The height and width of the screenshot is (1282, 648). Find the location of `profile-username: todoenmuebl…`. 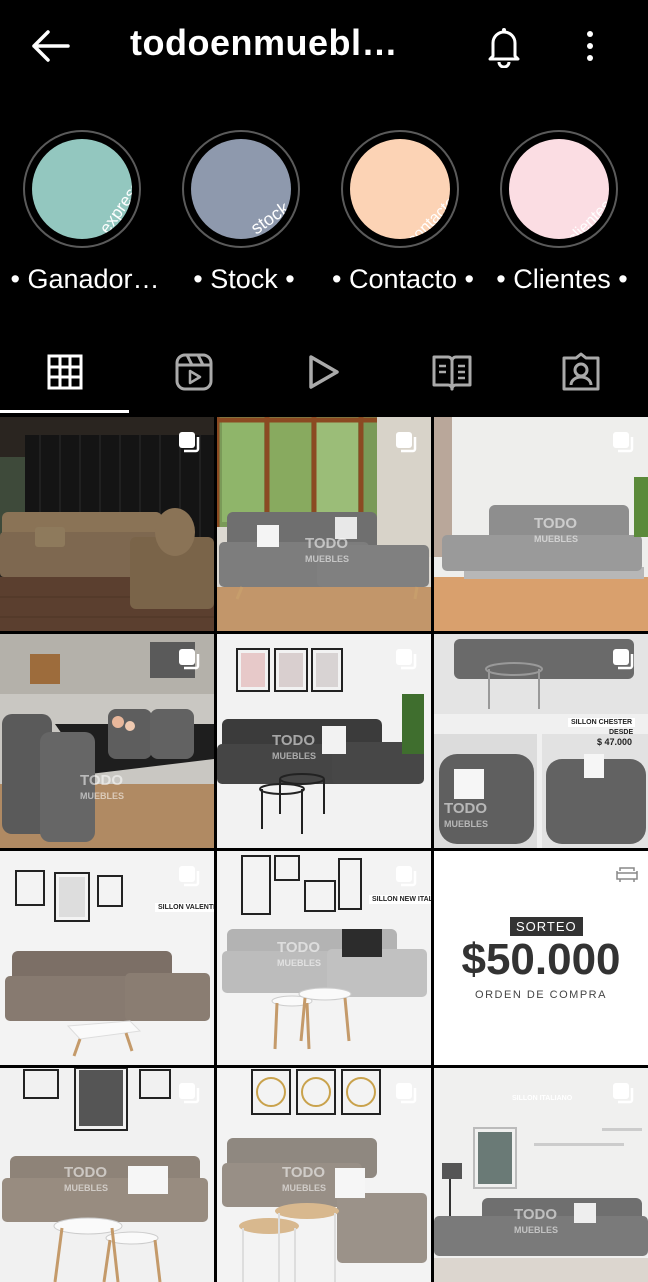

profile-username: todoenmuebl… is located at coordinates (264, 42).